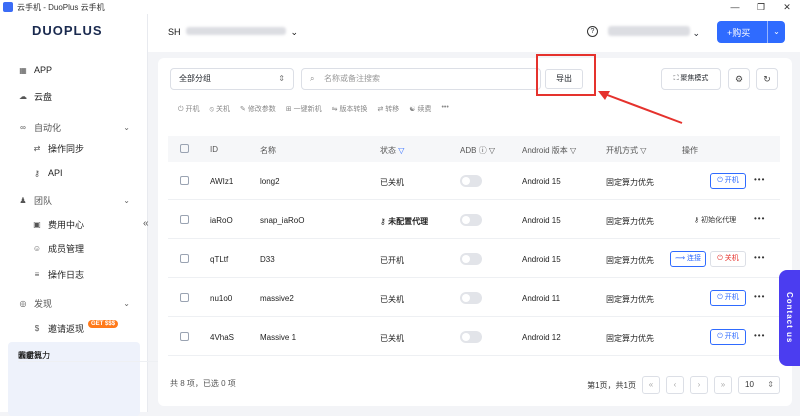  I want to click on bulk-action-5: ⇄ 转移, so click(388, 109).